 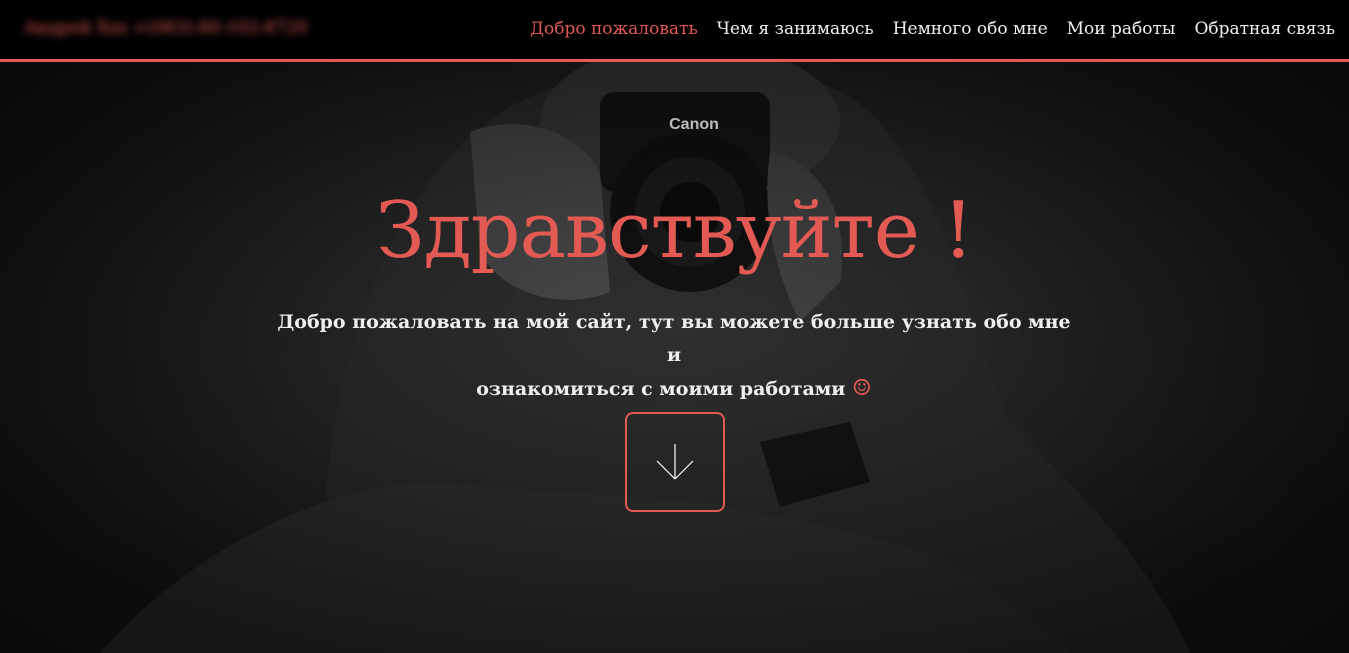 I want to click on hero-subtitle-line2: ознакомиться с моими работами, so click(x=661, y=389).